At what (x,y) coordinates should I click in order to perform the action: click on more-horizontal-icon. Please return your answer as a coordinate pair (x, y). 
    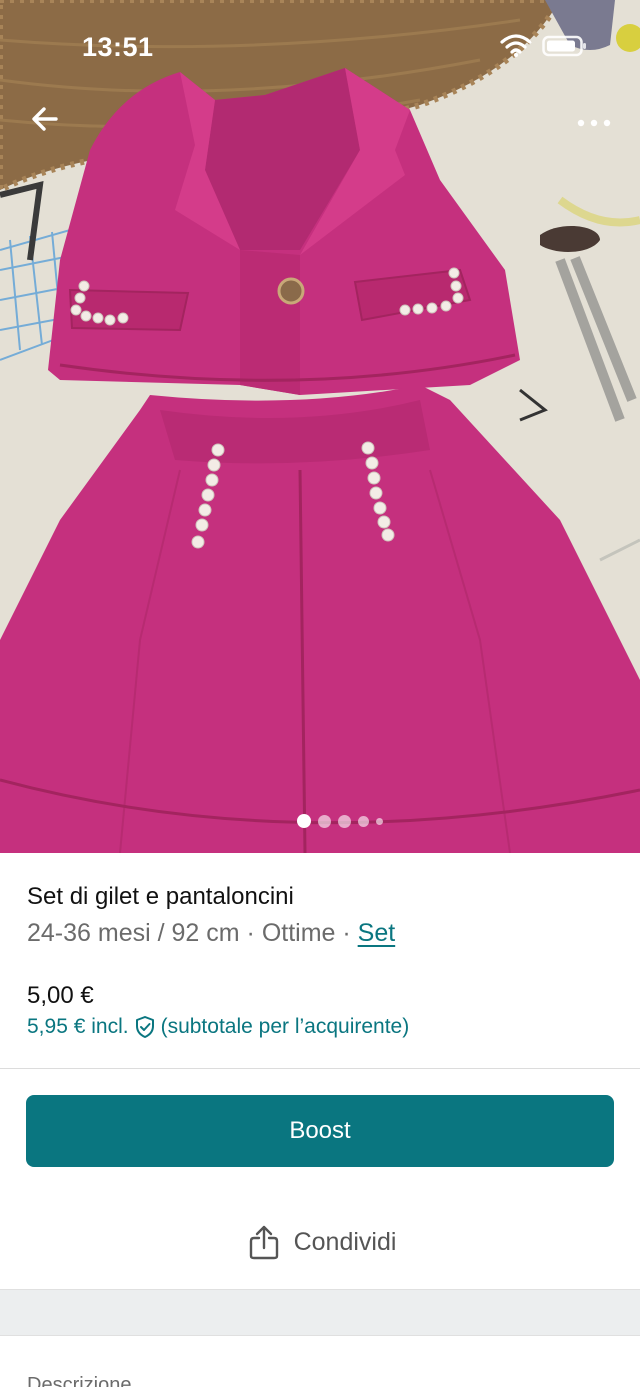
    Looking at the image, I should click on (594, 123).